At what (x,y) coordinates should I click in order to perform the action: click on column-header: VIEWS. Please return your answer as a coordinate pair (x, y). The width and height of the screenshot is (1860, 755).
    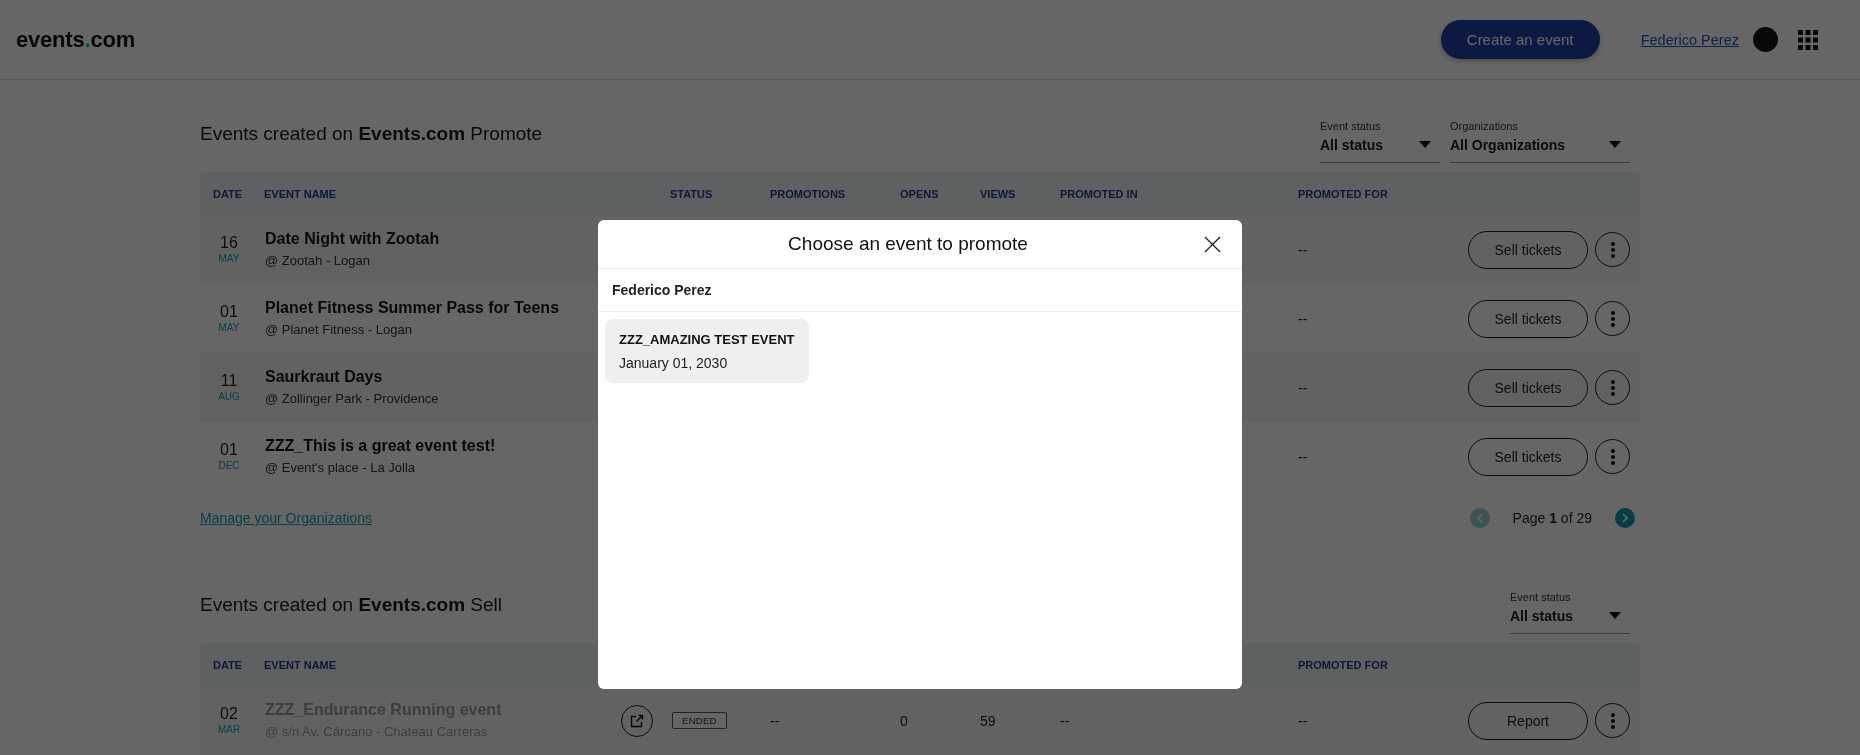
    Looking at the image, I should click on (998, 193).